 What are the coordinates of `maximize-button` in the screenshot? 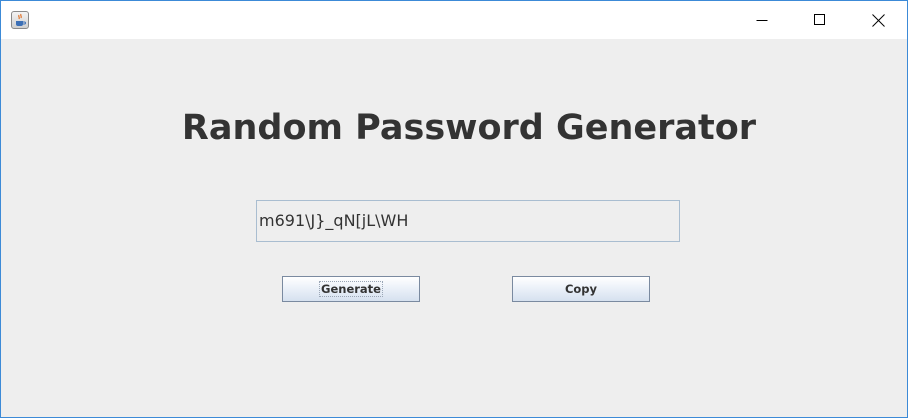 It's located at (820, 20).